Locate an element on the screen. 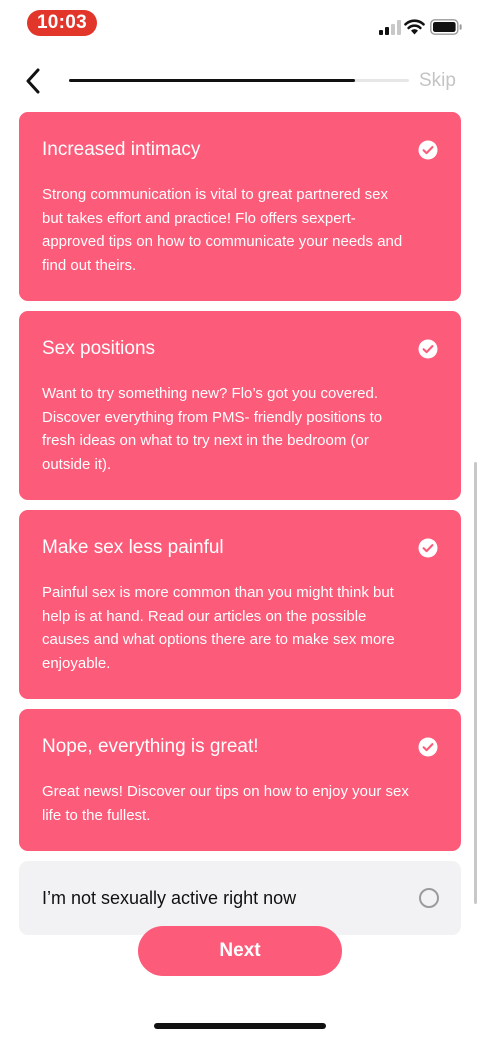  cellular-signal-icon is located at coordinates (390, 27).